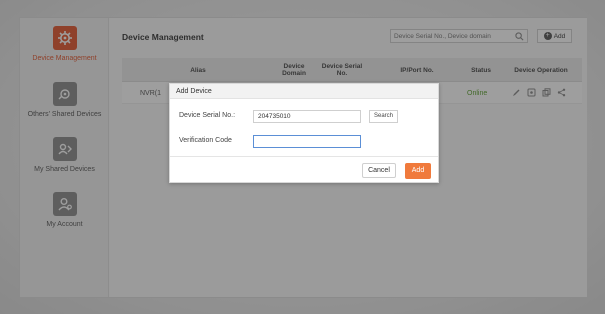 This screenshot has height=314, width=605. Describe the element at coordinates (307, 141) in the screenshot. I see `verification-code-field` at that location.